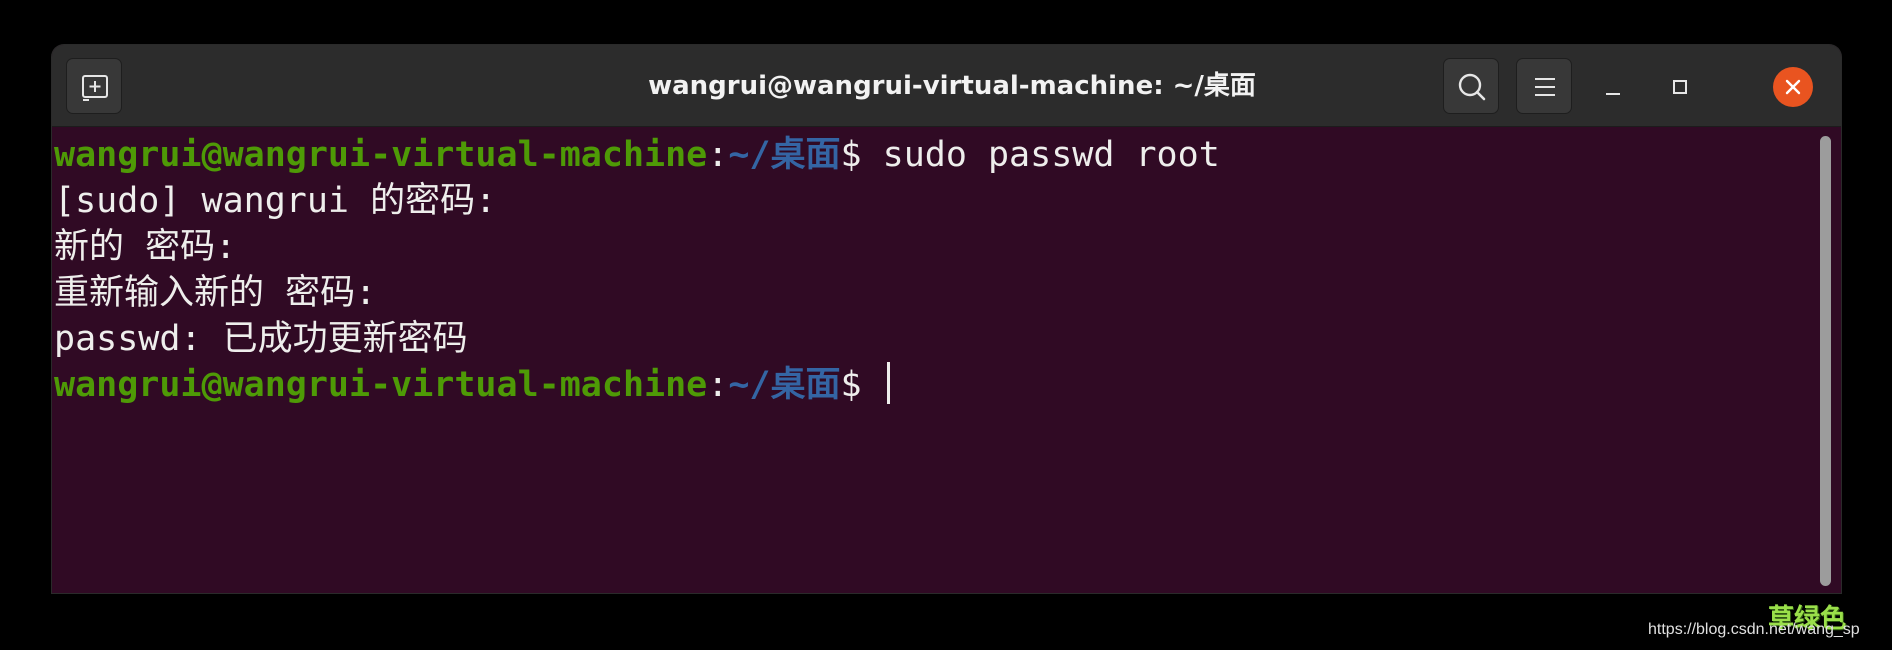  I want to click on output-line: [sudo] wangrui 的密码:, so click(275, 201).